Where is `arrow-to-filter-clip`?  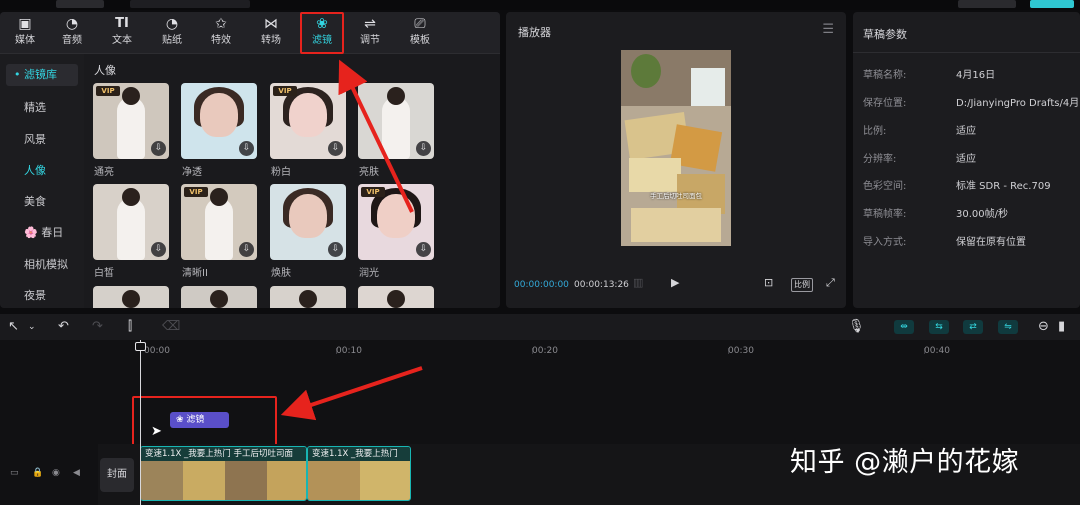
arrow-to-filter-clip is located at coordinates (351, 393).